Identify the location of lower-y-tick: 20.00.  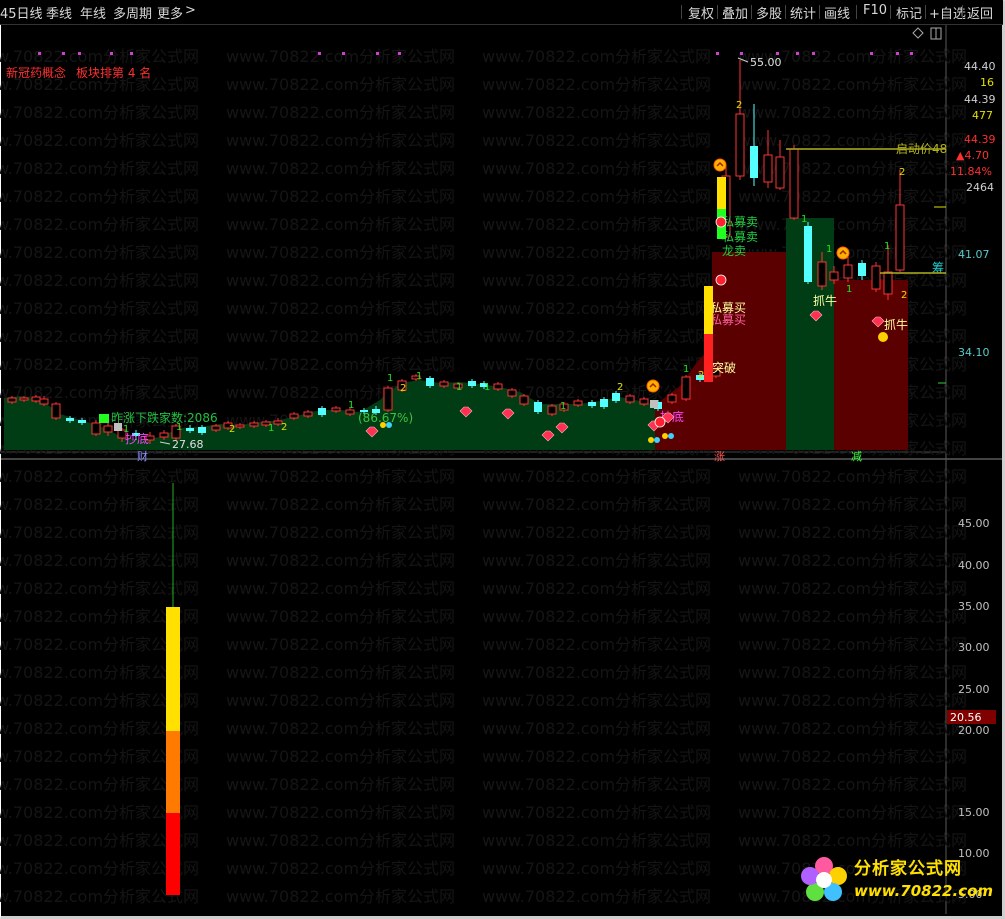
(974, 730).